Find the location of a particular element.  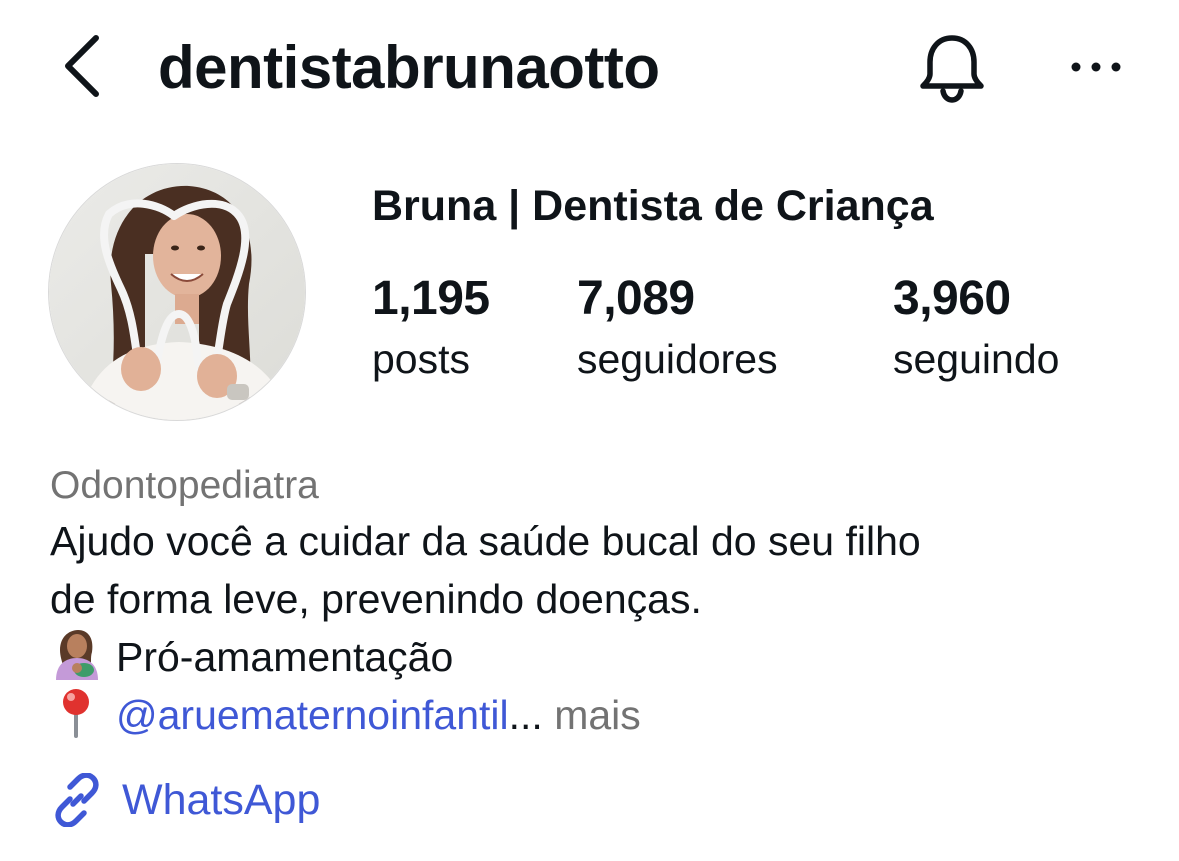

posts-stat: 1,195 posts is located at coordinates (431, 328).